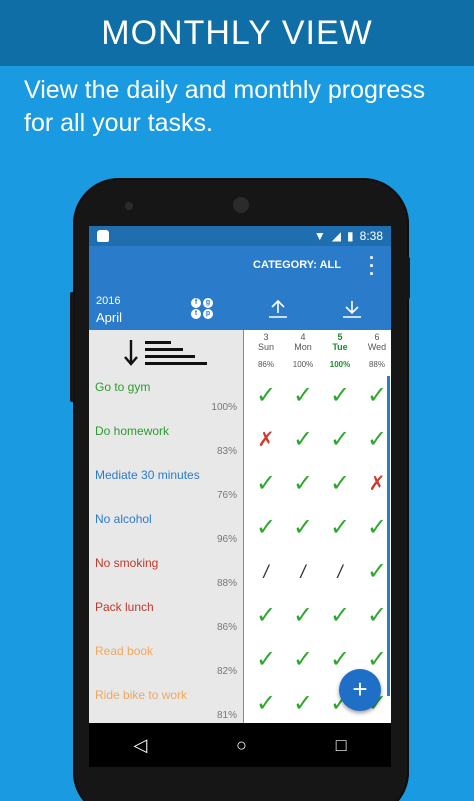 The width and height of the screenshot is (474, 801). What do you see at coordinates (303, 337) in the screenshot?
I see `day-number: 4` at bounding box center [303, 337].